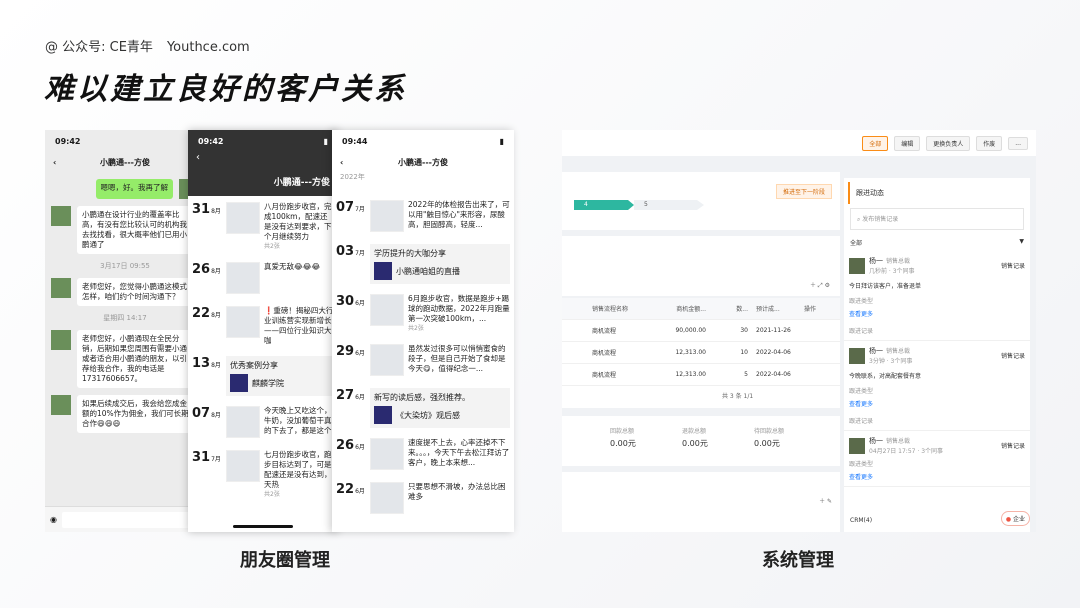 This screenshot has height=608, width=1080. Describe the element at coordinates (201, 363) in the screenshot. I see `day-number: 13` at that location.